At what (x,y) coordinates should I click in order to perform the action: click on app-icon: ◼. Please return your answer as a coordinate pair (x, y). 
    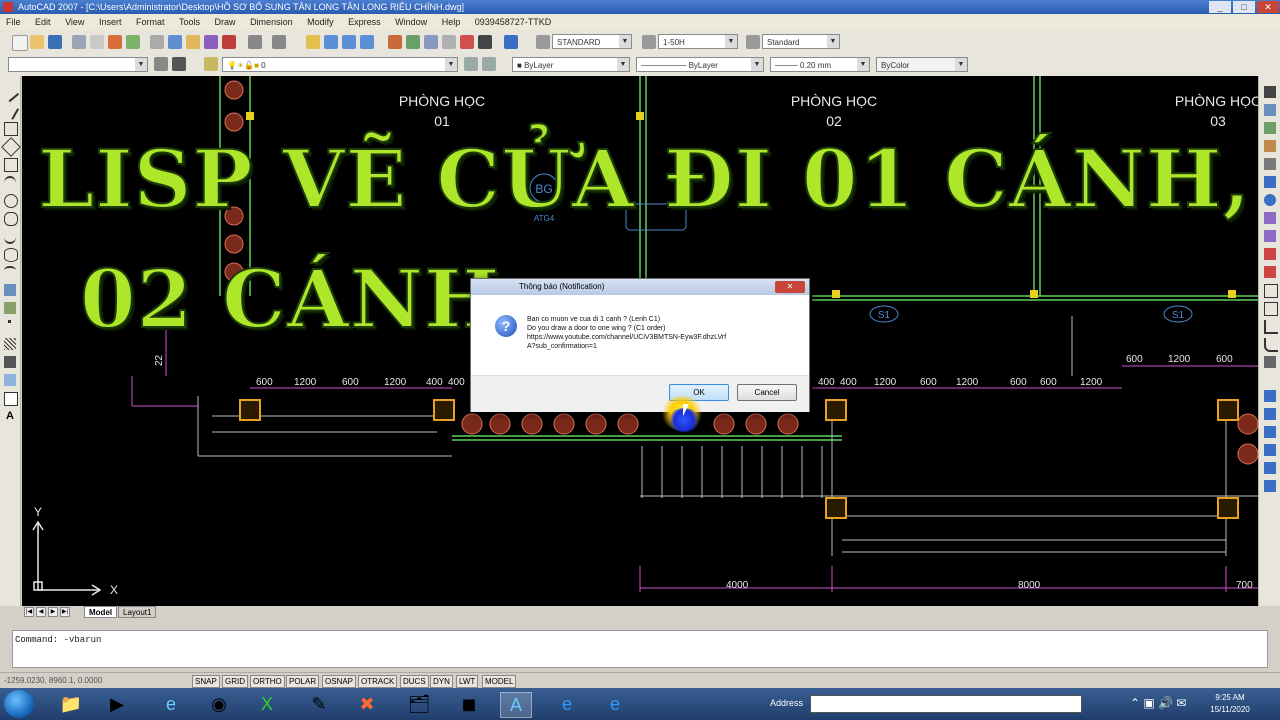
    Looking at the image, I should click on (469, 704).